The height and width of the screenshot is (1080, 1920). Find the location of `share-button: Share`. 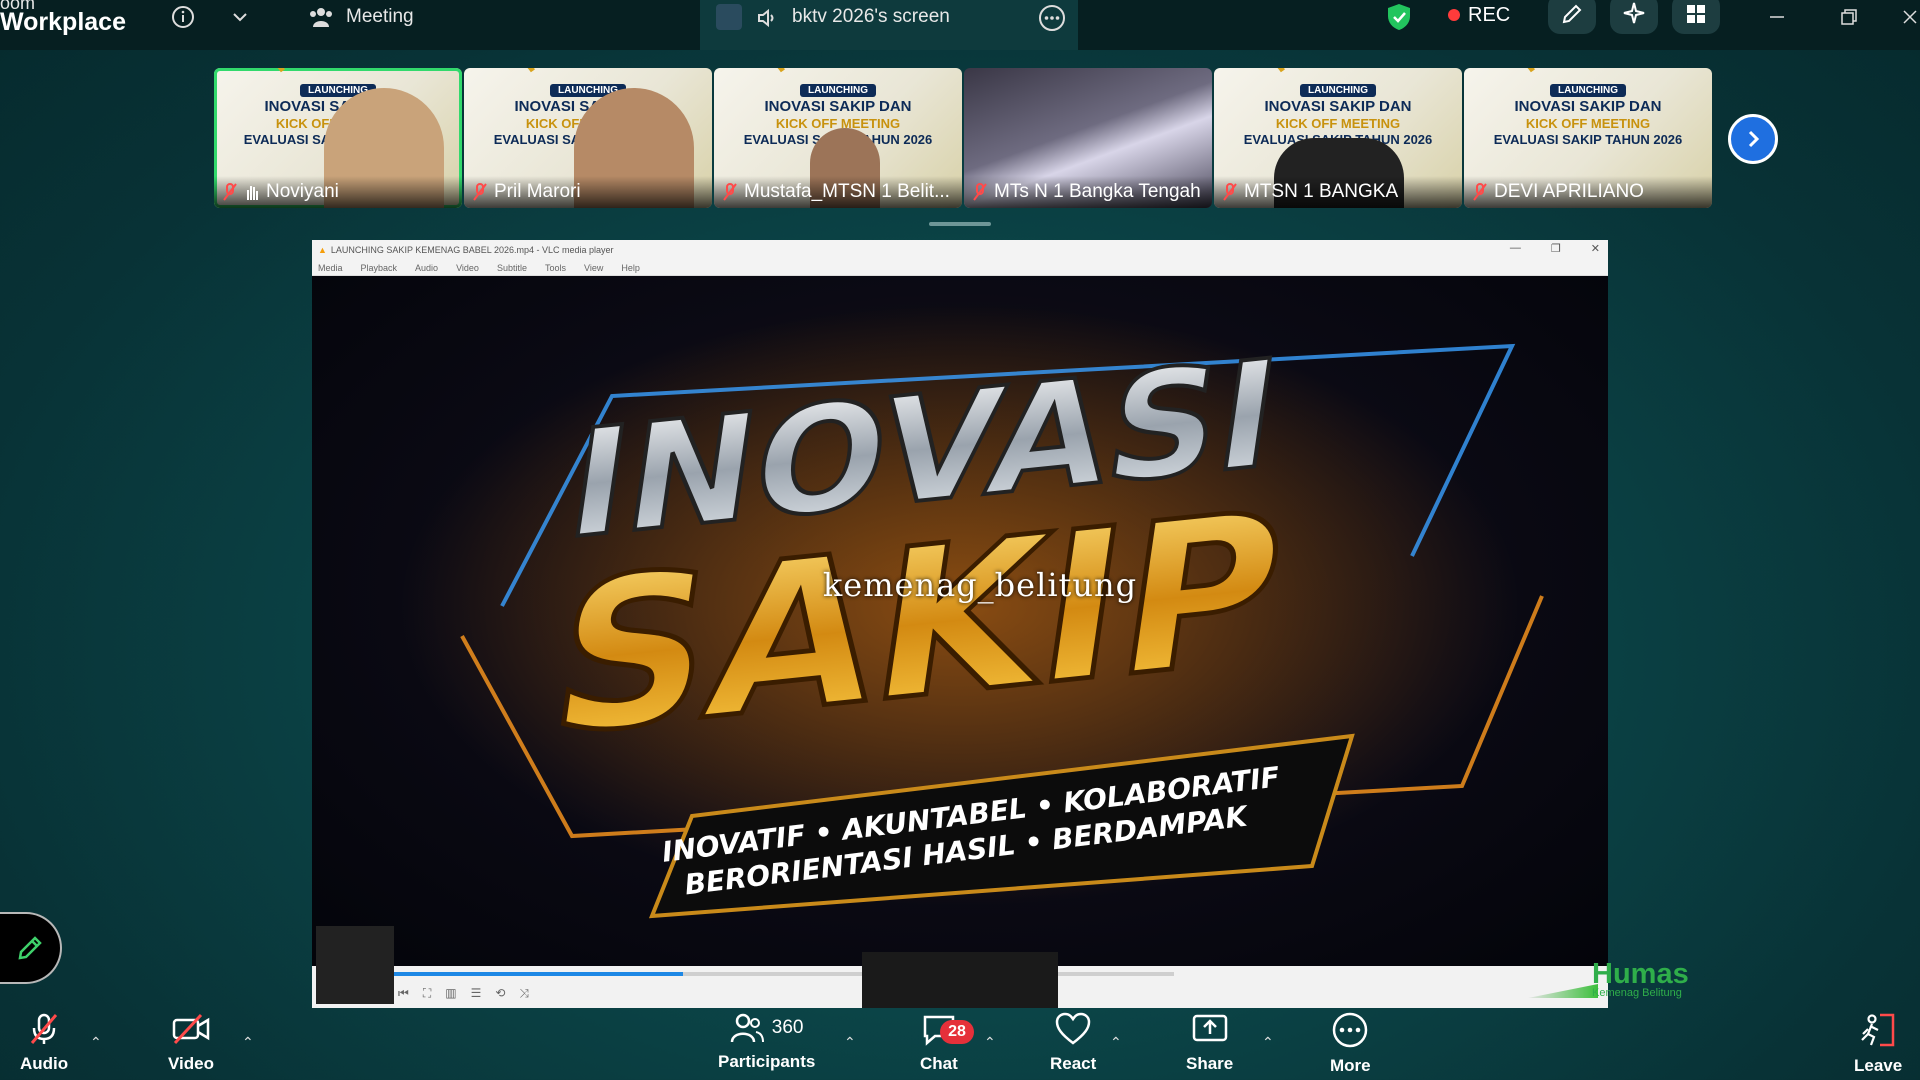

share-button: Share is located at coordinates (1209, 1043).